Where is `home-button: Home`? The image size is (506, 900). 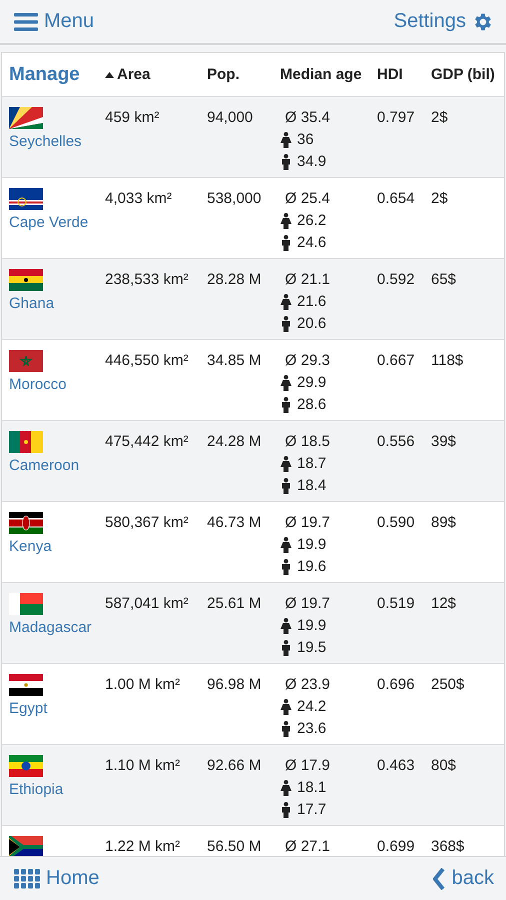
home-button: Home is located at coordinates (57, 878).